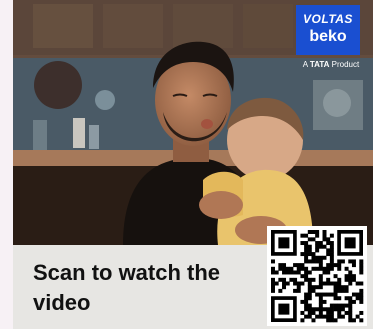  I want to click on voltas-beko-logo: VOLTAS beko A TATA Product, so click(331, 38).